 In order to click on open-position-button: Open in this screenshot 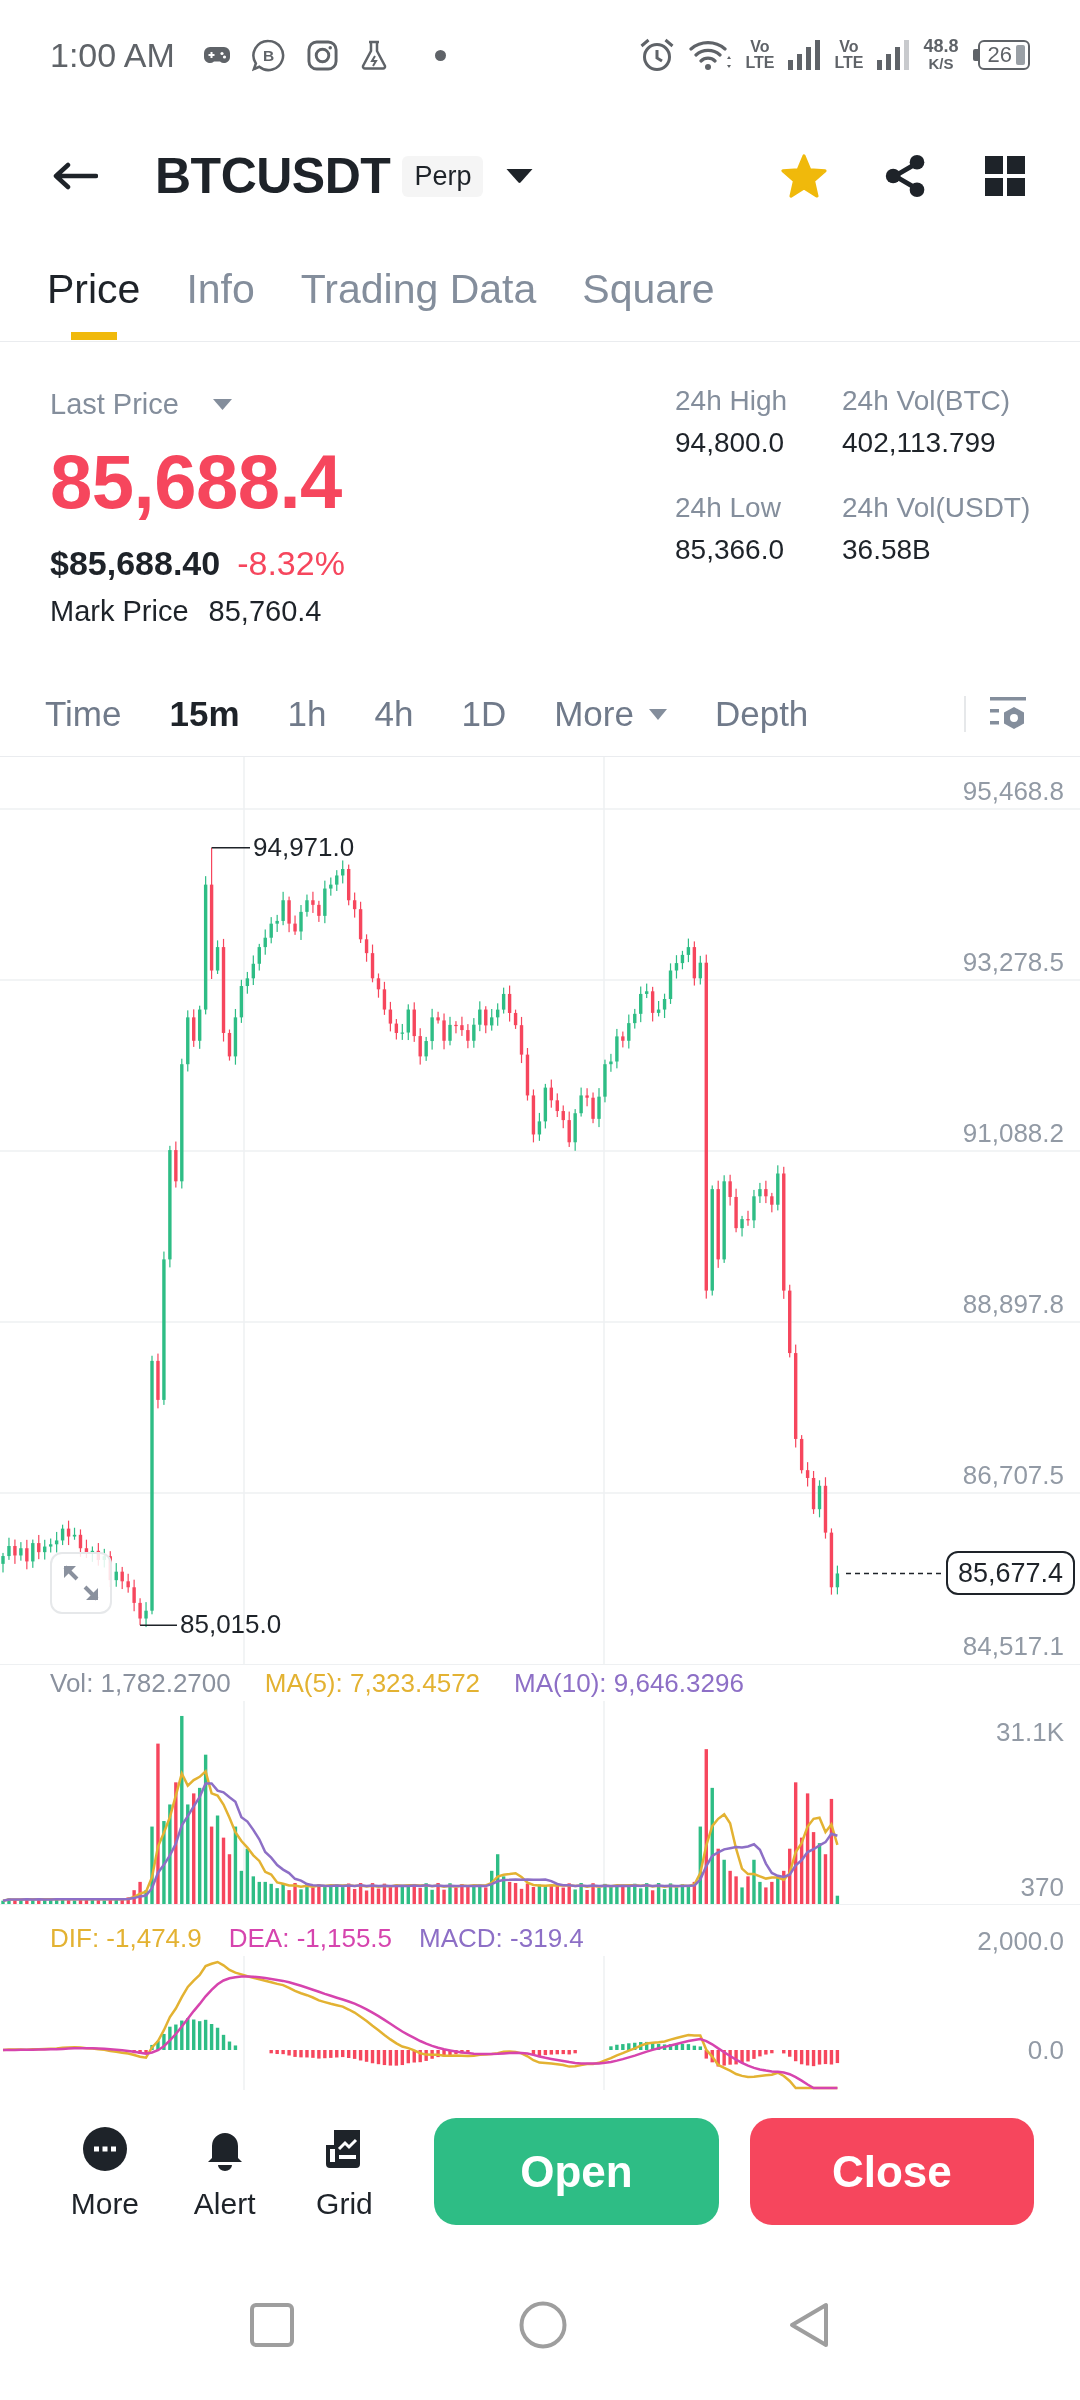, I will do `click(576, 2171)`.